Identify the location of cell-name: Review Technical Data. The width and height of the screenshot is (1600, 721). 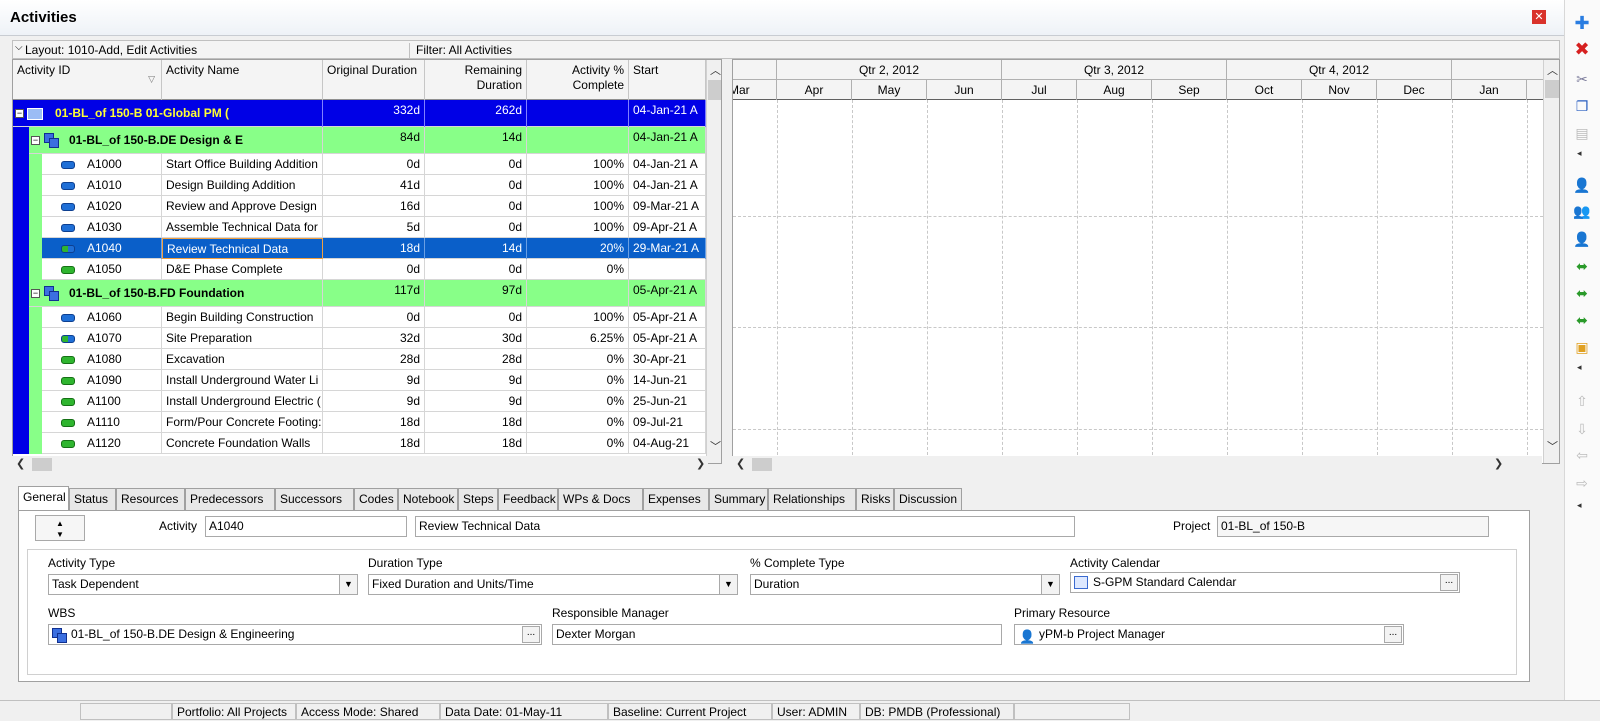
(242, 248).